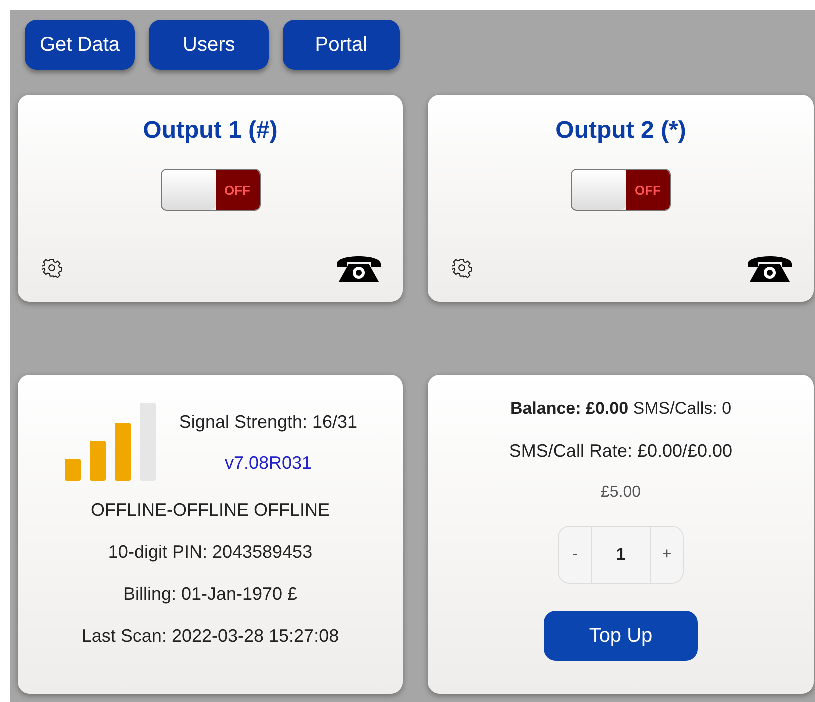 This screenshot has width=815, height=702. I want to click on nav-button: Users, so click(209, 45).